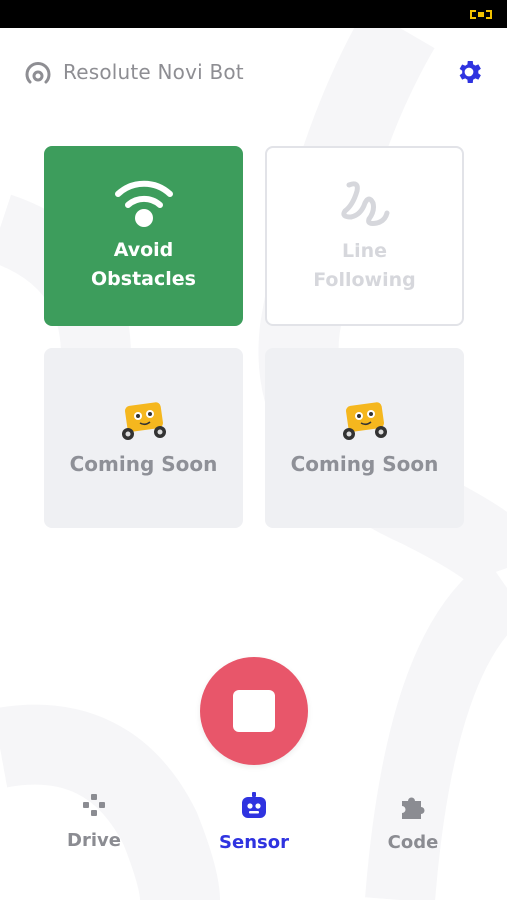 Image resolution: width=507 pixels, height=900 pixels. Describe the element at coordinates (254, 842) in the screenshot. I see `nav-label: Sensor` at that location.